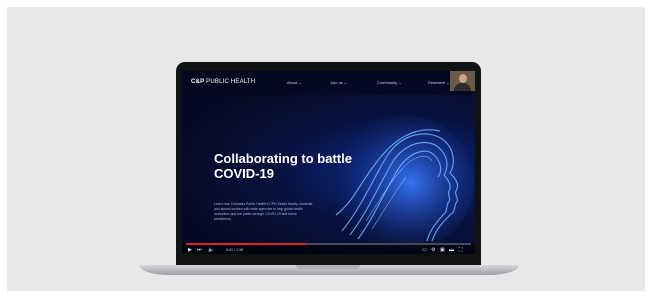 This screenshot has width=652, height=298. I want to click on nav-community: Community ⌄, so click(389, 82).